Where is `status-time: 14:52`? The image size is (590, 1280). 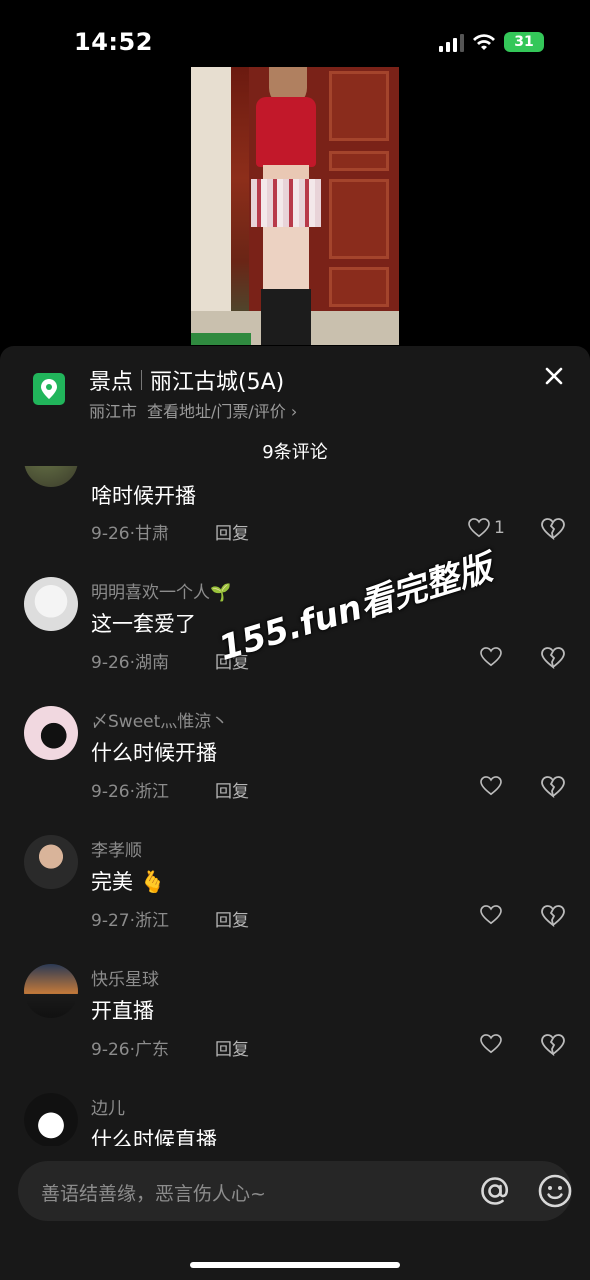 status-time: 14:52 is located at coordinates (113, 42).